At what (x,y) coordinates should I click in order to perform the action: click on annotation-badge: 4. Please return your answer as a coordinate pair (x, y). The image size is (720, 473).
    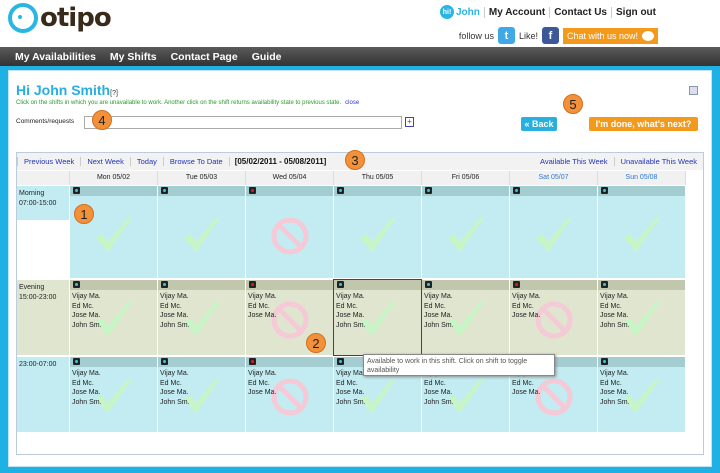
    Looking at the image, I should click on (102, 120).